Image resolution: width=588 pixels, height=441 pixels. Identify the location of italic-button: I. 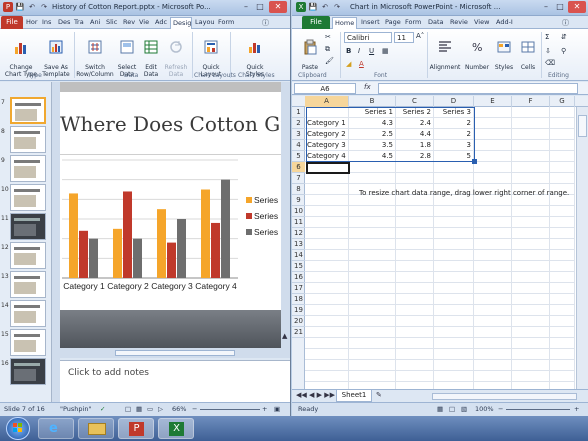
(359, 51).